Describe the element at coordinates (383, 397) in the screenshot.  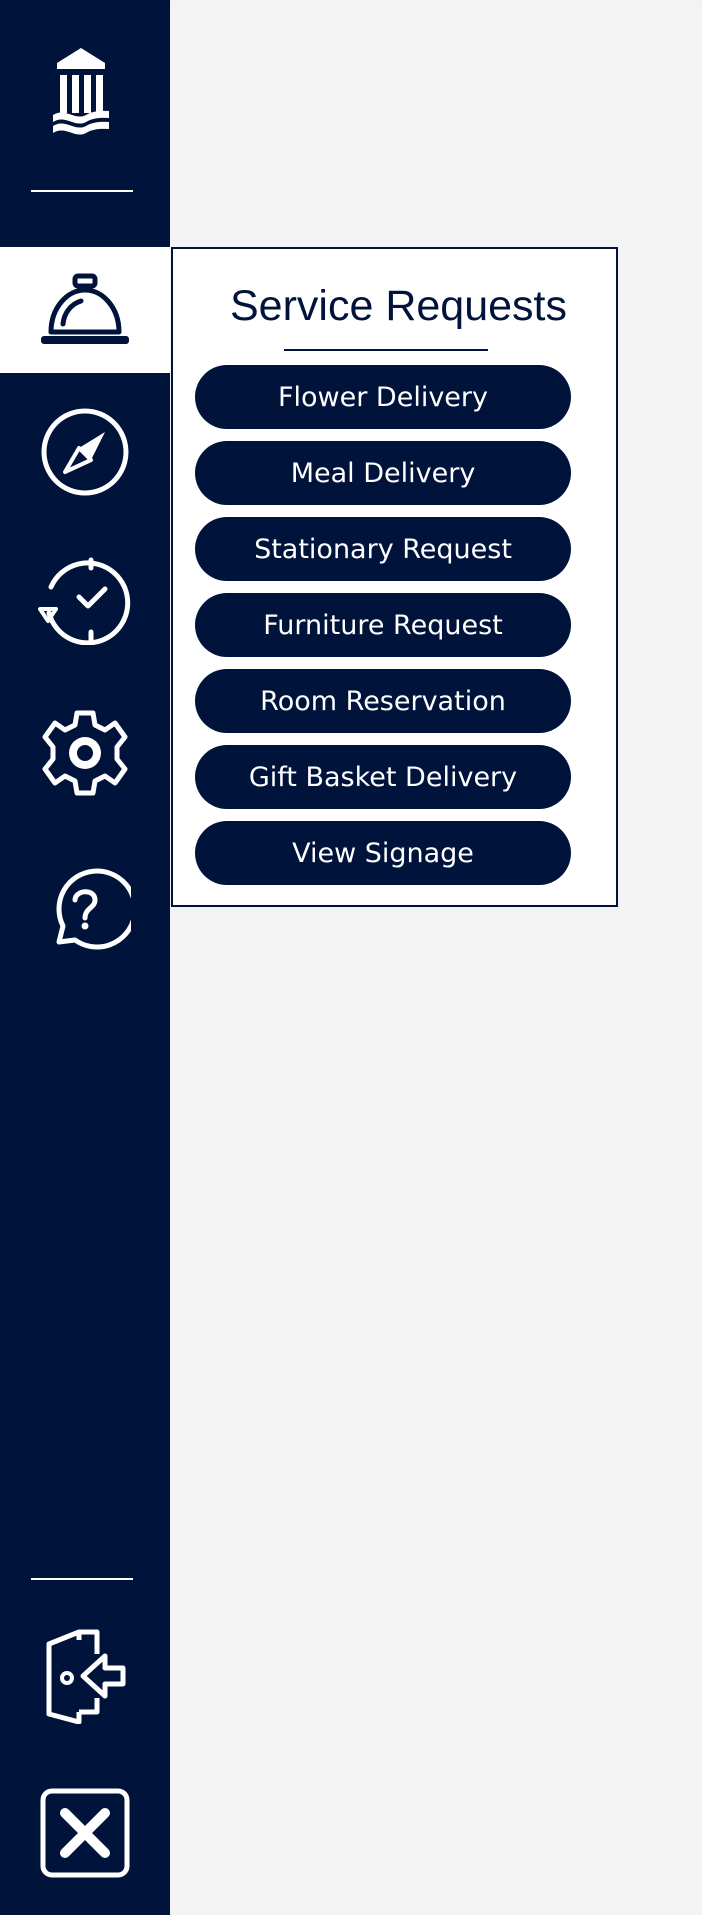
I see `flower-delivery-button: Flower Delivery` at that location.